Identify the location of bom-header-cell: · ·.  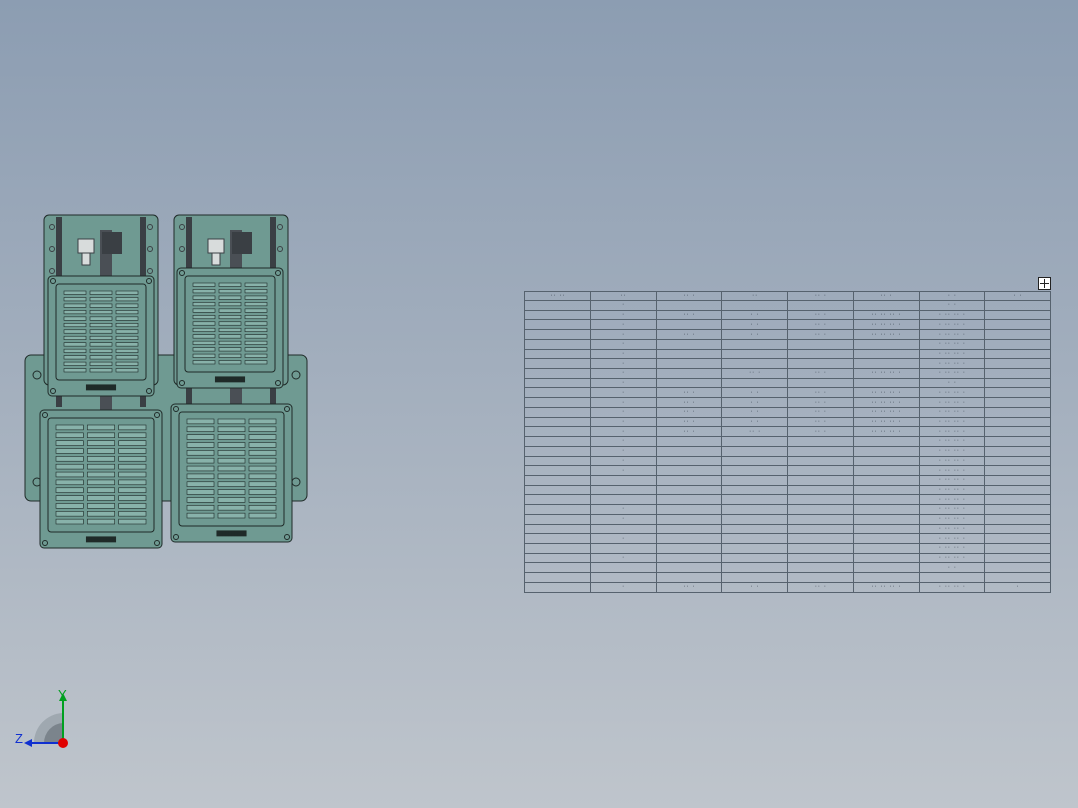
(952, 296).